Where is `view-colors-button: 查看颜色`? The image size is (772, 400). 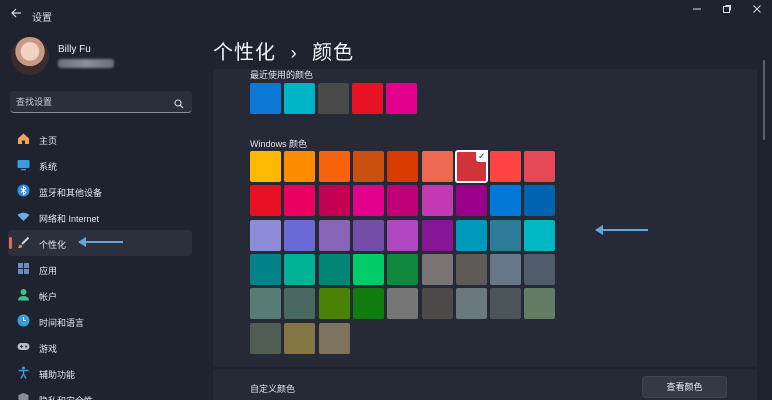
view-colors-button: 查看颜色 is located at coordinates (684, 387).